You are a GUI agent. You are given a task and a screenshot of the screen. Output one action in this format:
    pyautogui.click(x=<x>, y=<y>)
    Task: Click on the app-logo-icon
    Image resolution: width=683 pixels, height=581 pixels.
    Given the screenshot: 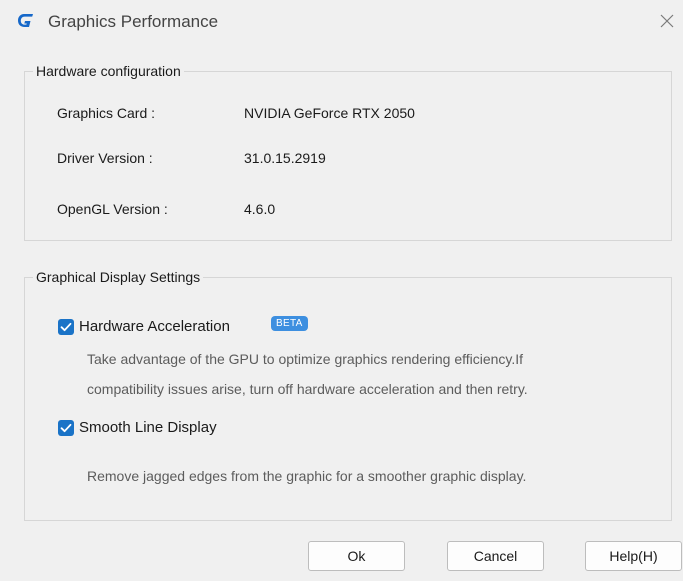 What is the action you would take?
    pyautogui.click(x=25, y=20)
    